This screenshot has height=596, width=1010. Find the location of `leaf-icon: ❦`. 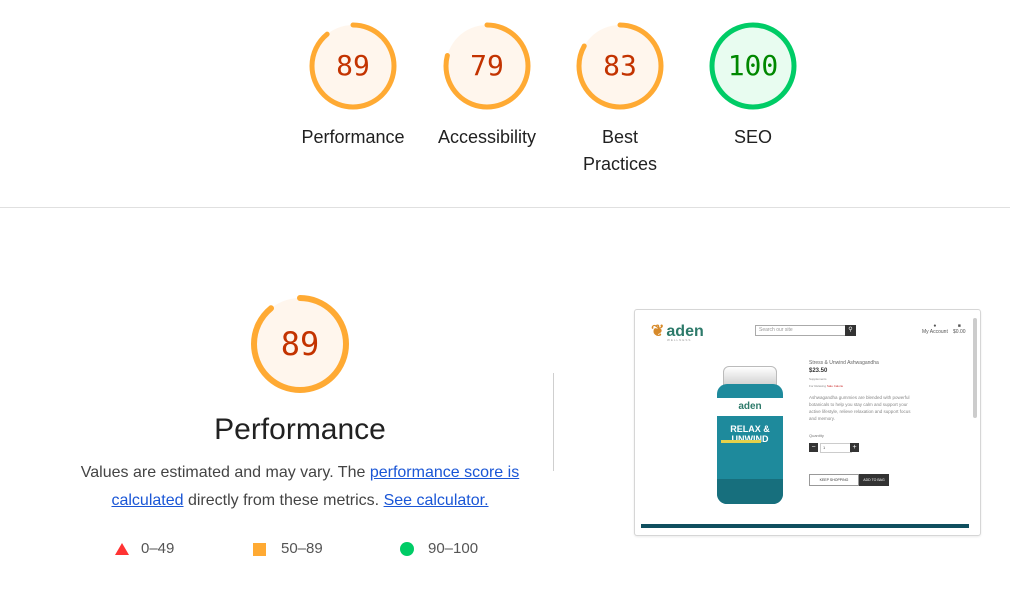

leaf-icon: ❦ is located at coordinates (658, 331).